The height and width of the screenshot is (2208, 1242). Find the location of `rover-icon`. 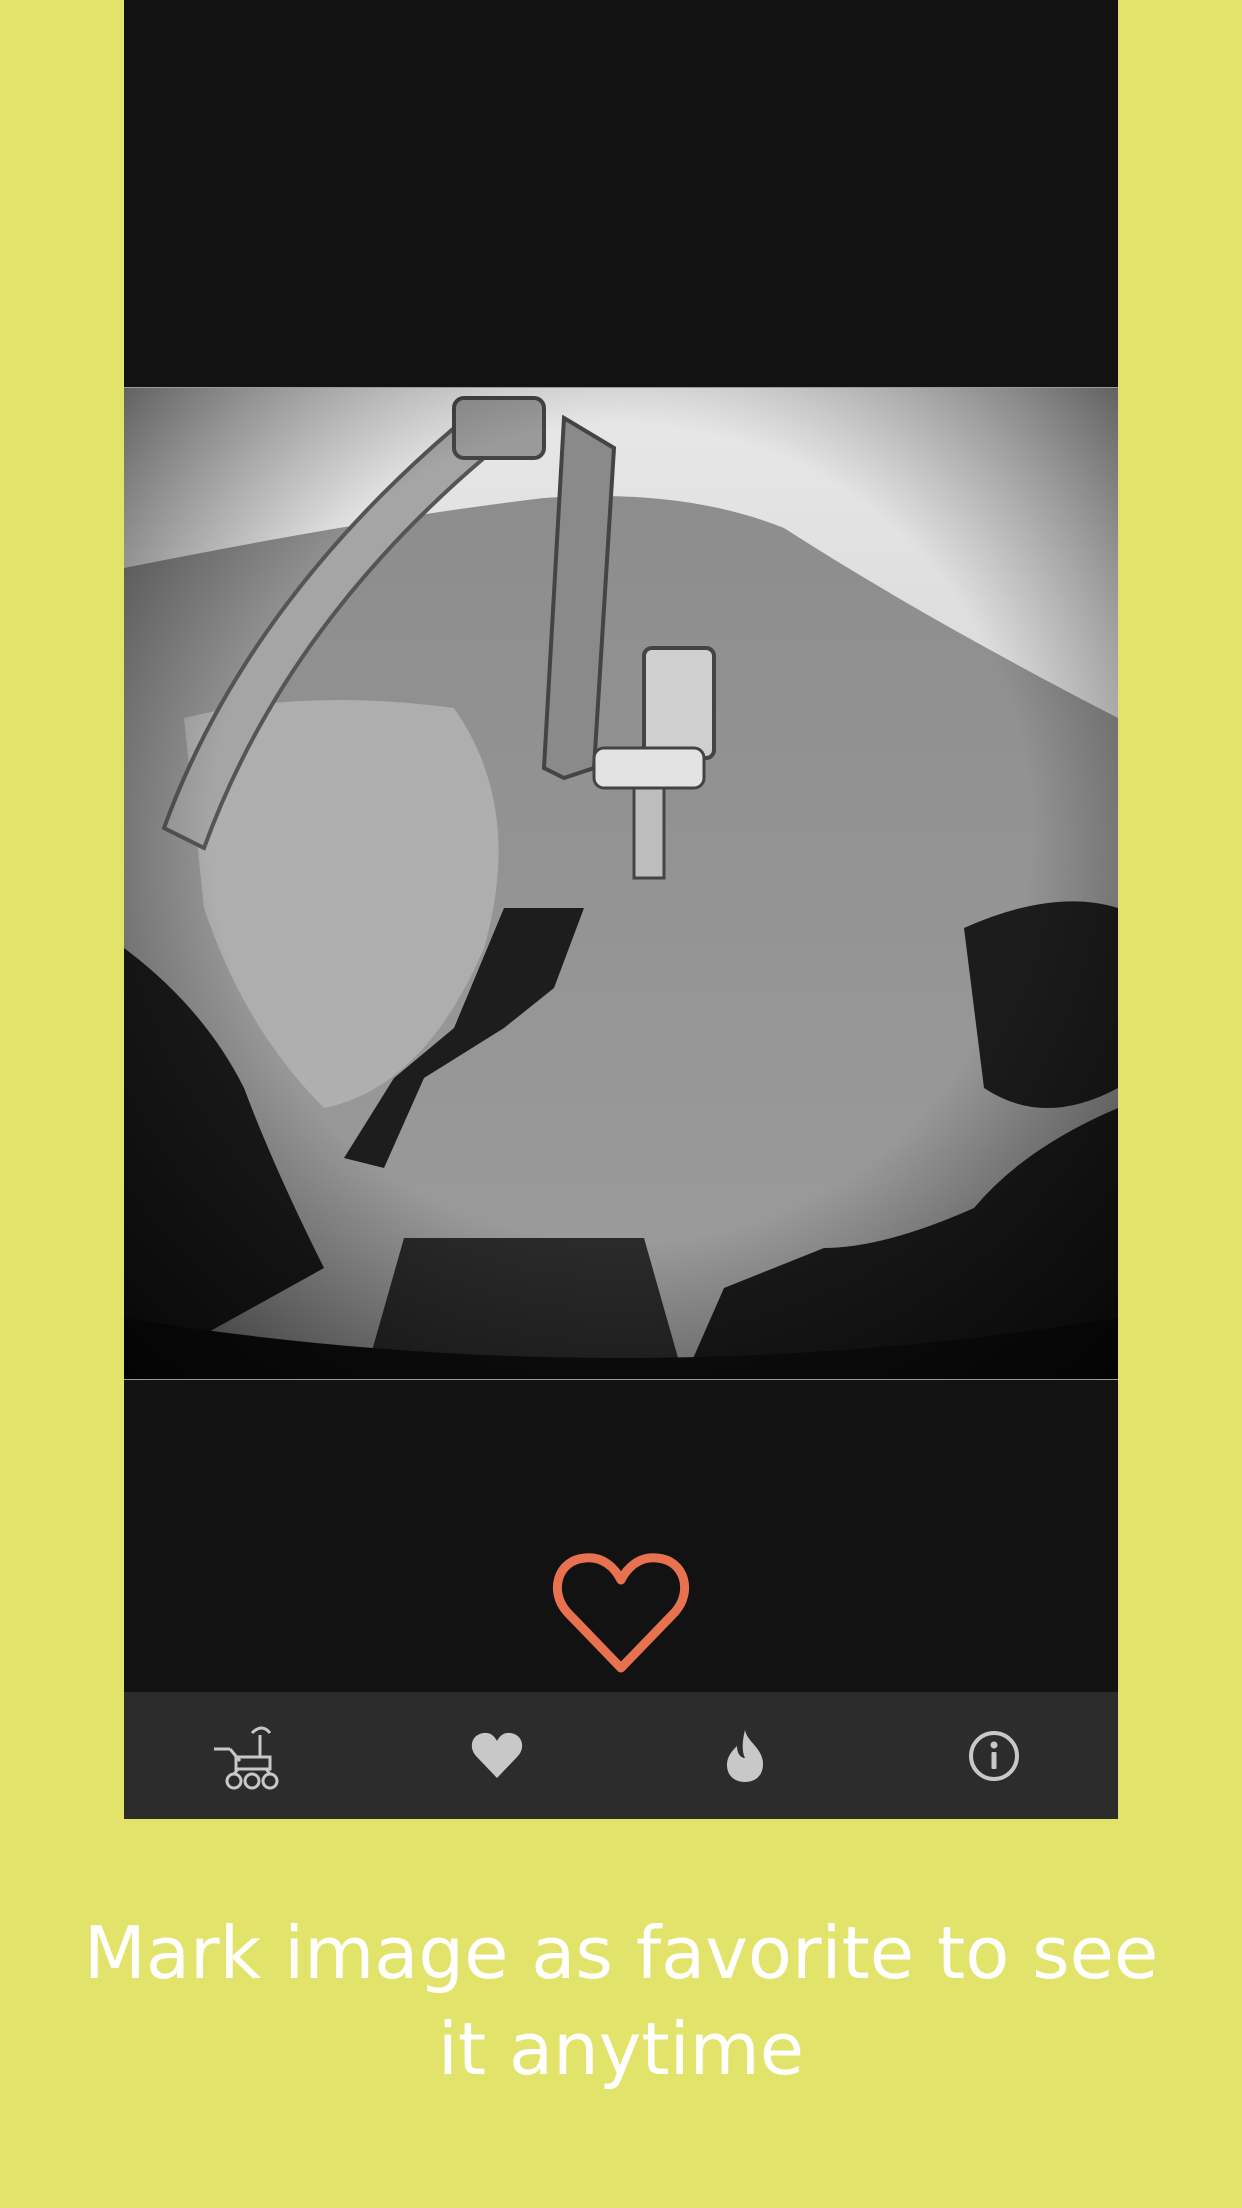

rover-icon is located at coordinates (246, 1757).